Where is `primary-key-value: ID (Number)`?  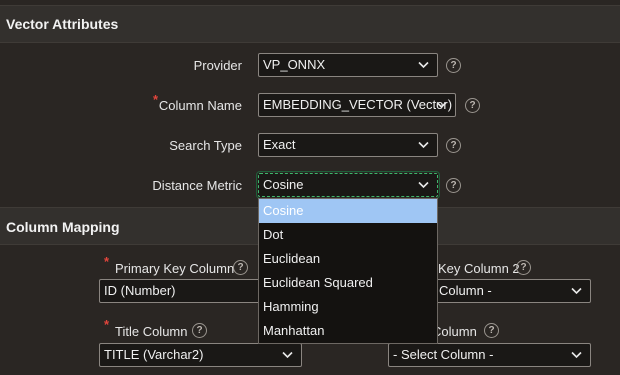 primary-key-value: ID (Number) is located at coordinates (140, 290).